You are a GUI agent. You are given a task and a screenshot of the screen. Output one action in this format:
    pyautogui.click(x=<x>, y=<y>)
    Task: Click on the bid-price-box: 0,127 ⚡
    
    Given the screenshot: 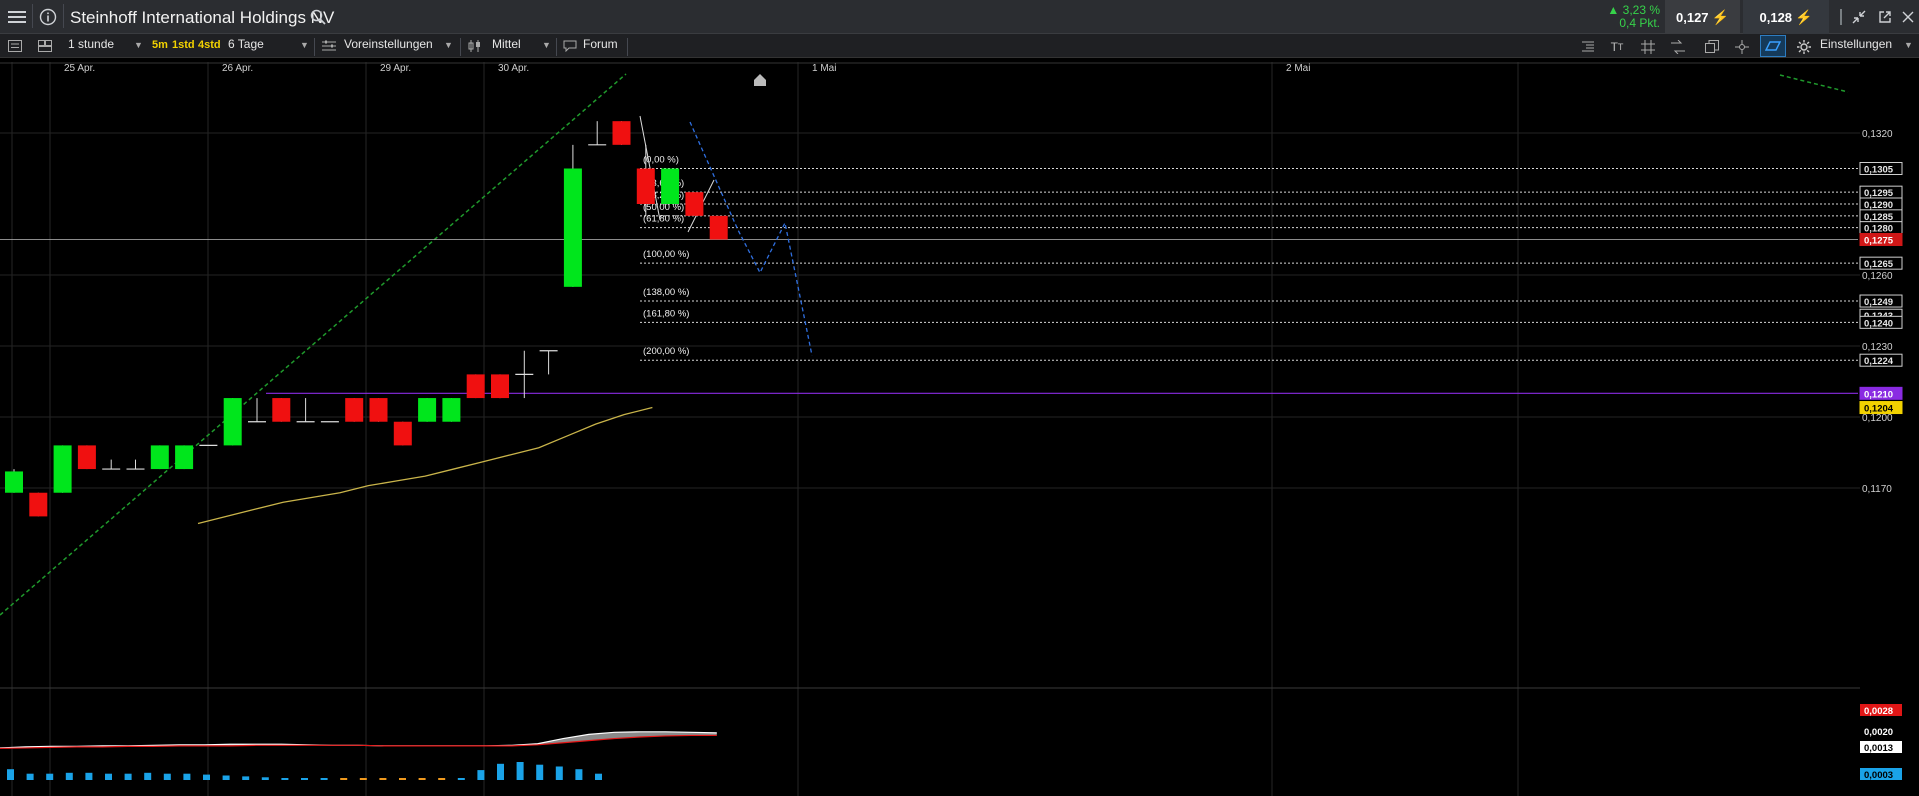 What is the action you would take?
    pyautogui.click(x=1702, y=17)
    